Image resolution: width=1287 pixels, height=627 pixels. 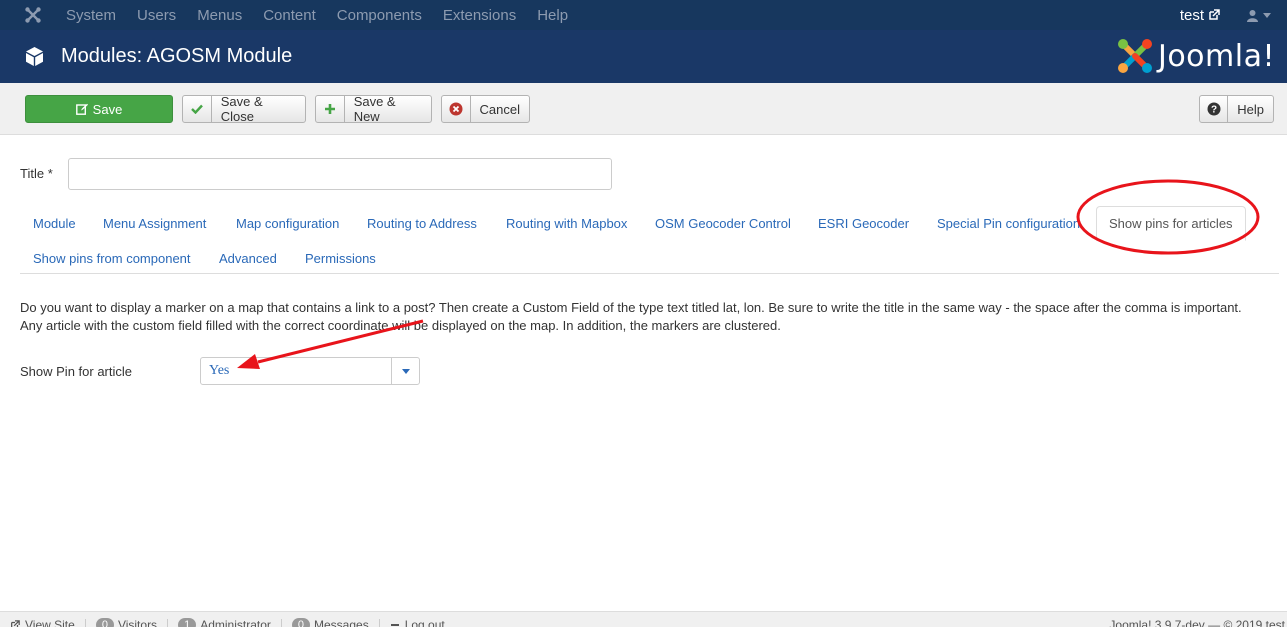 I want to click on menu-components: Components, so click(x=379, y=15).